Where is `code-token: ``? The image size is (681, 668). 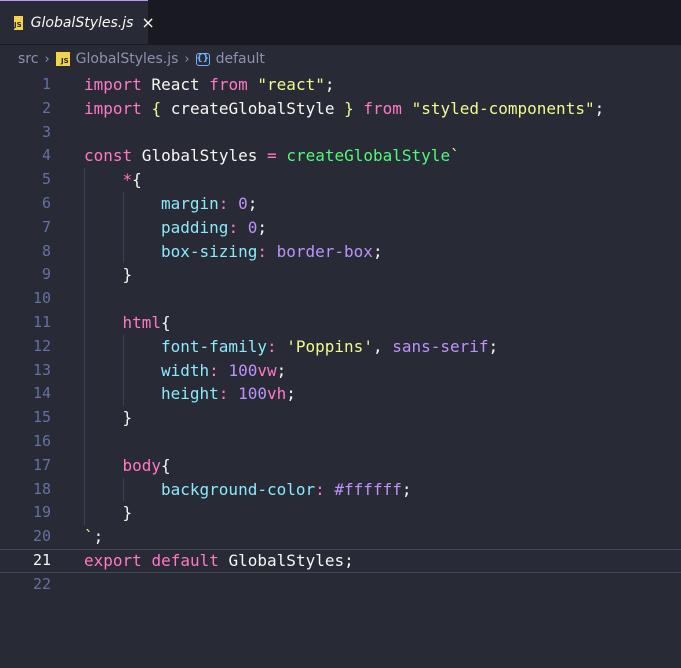 code-token: ` is located at coordinates (455, 156).